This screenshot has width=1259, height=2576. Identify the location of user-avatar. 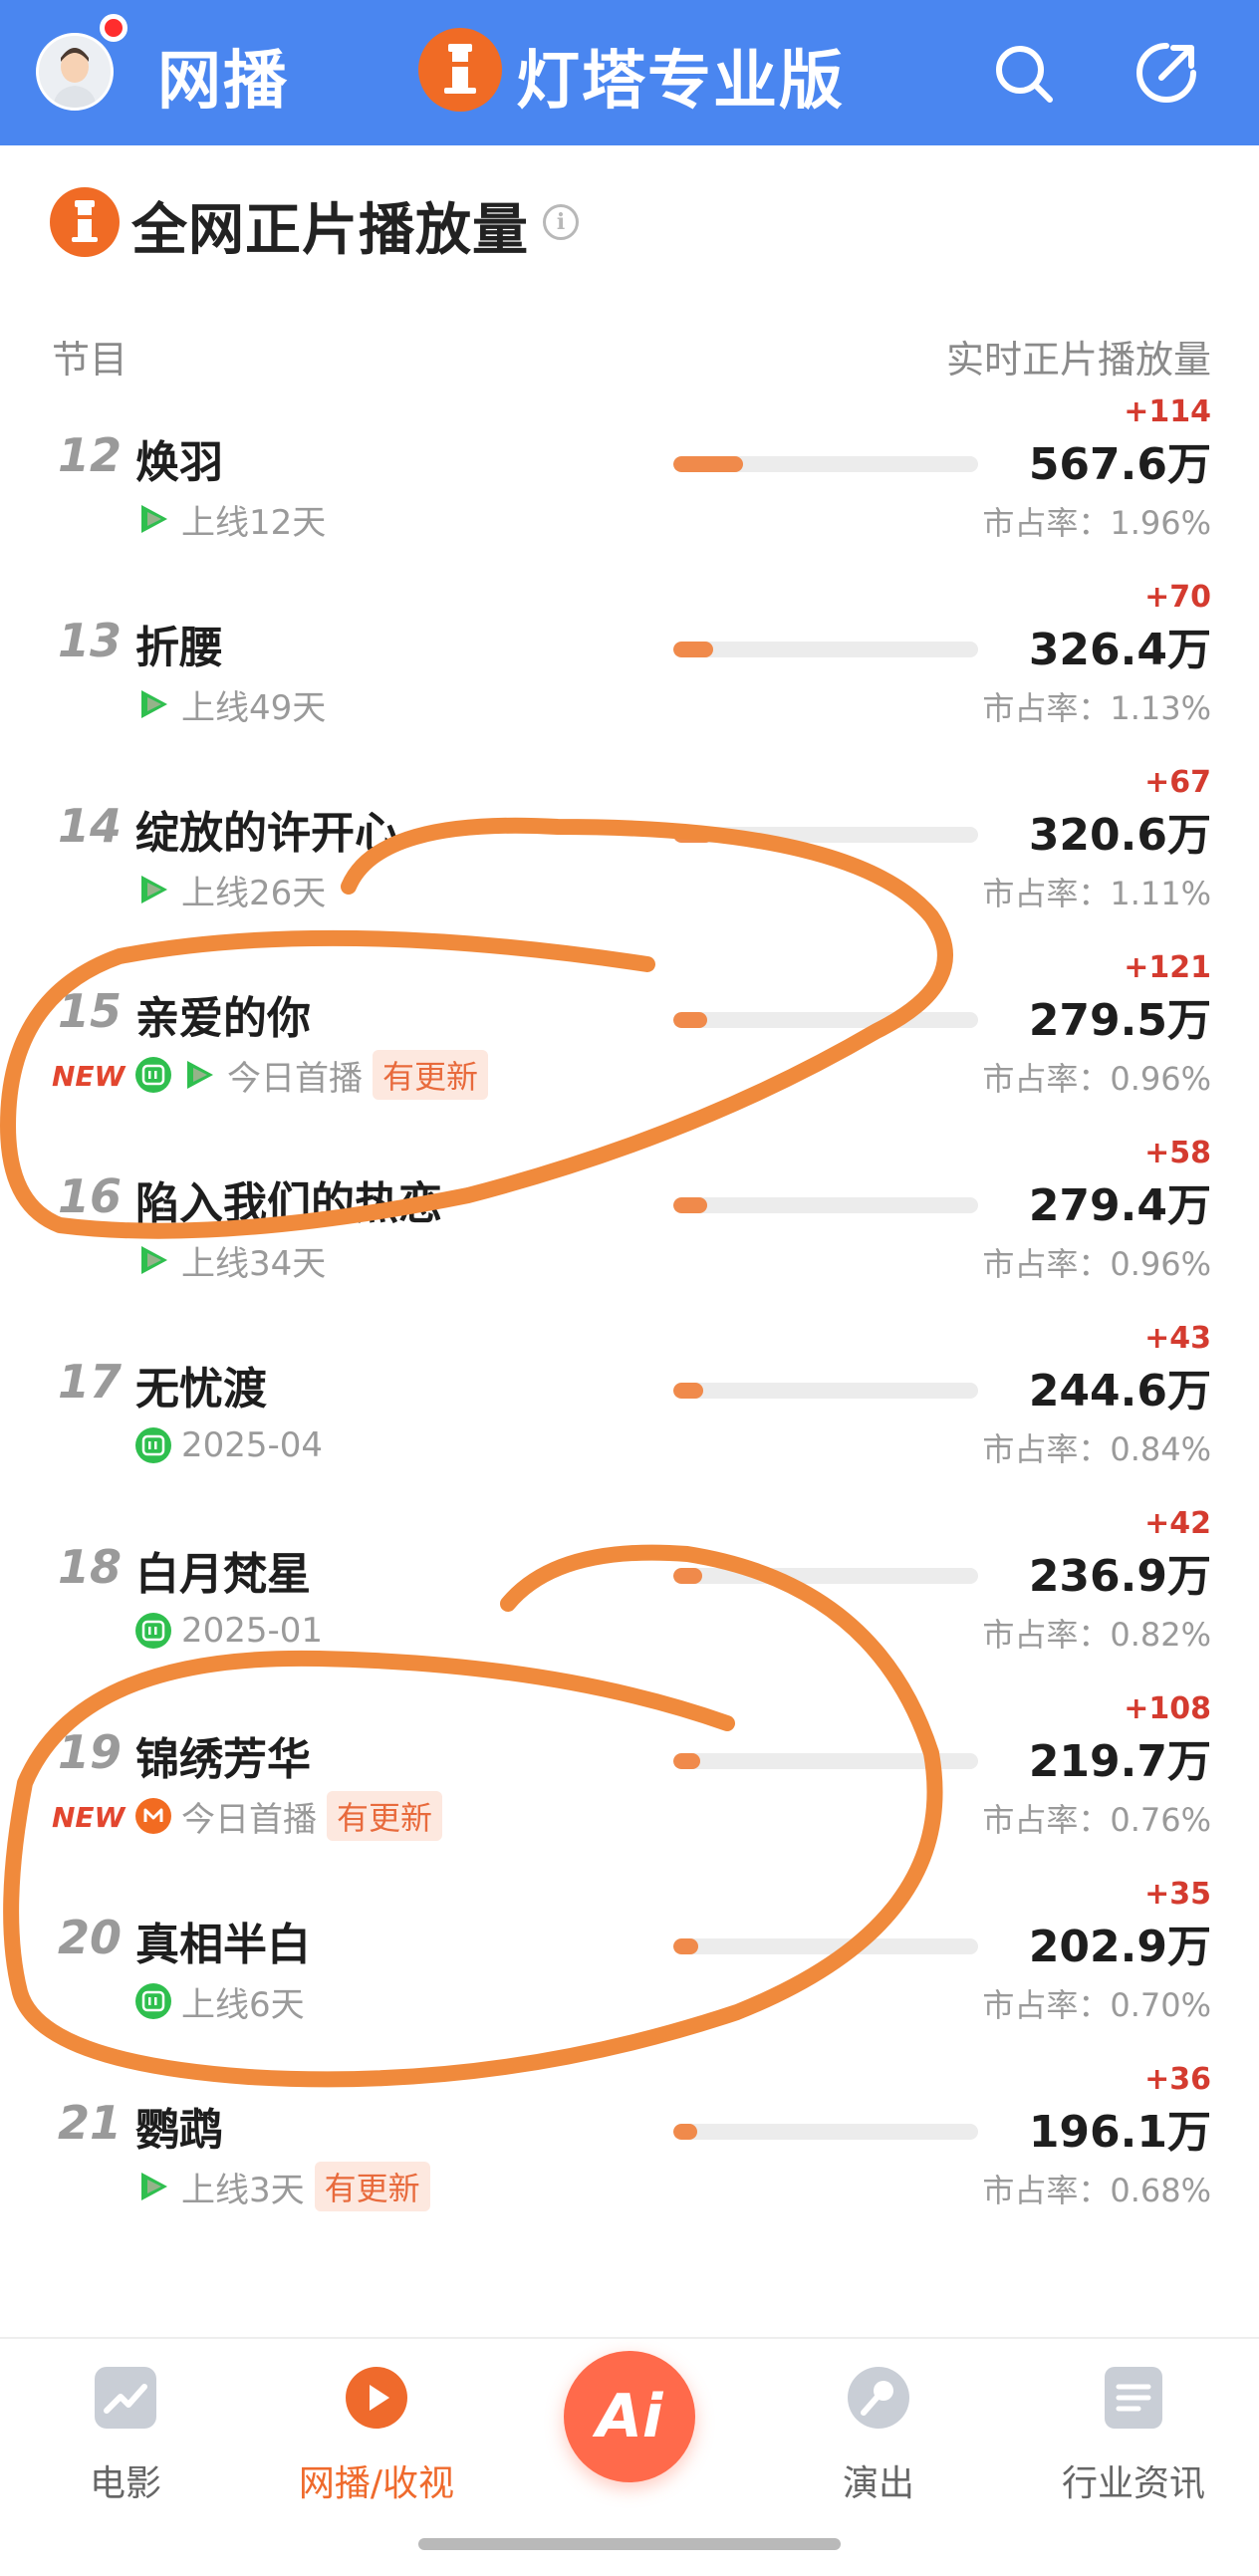
(75, 72).